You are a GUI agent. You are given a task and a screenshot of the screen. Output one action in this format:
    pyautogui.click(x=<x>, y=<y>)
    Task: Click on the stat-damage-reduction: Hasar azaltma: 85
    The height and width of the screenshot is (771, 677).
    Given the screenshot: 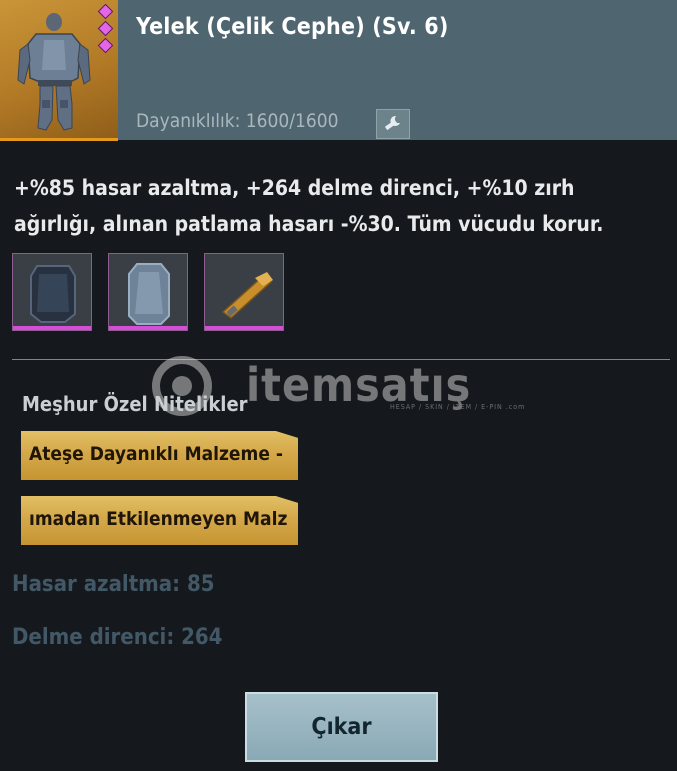 What is the action you would take?
    pyautogui.click(x=113, y=584)
    